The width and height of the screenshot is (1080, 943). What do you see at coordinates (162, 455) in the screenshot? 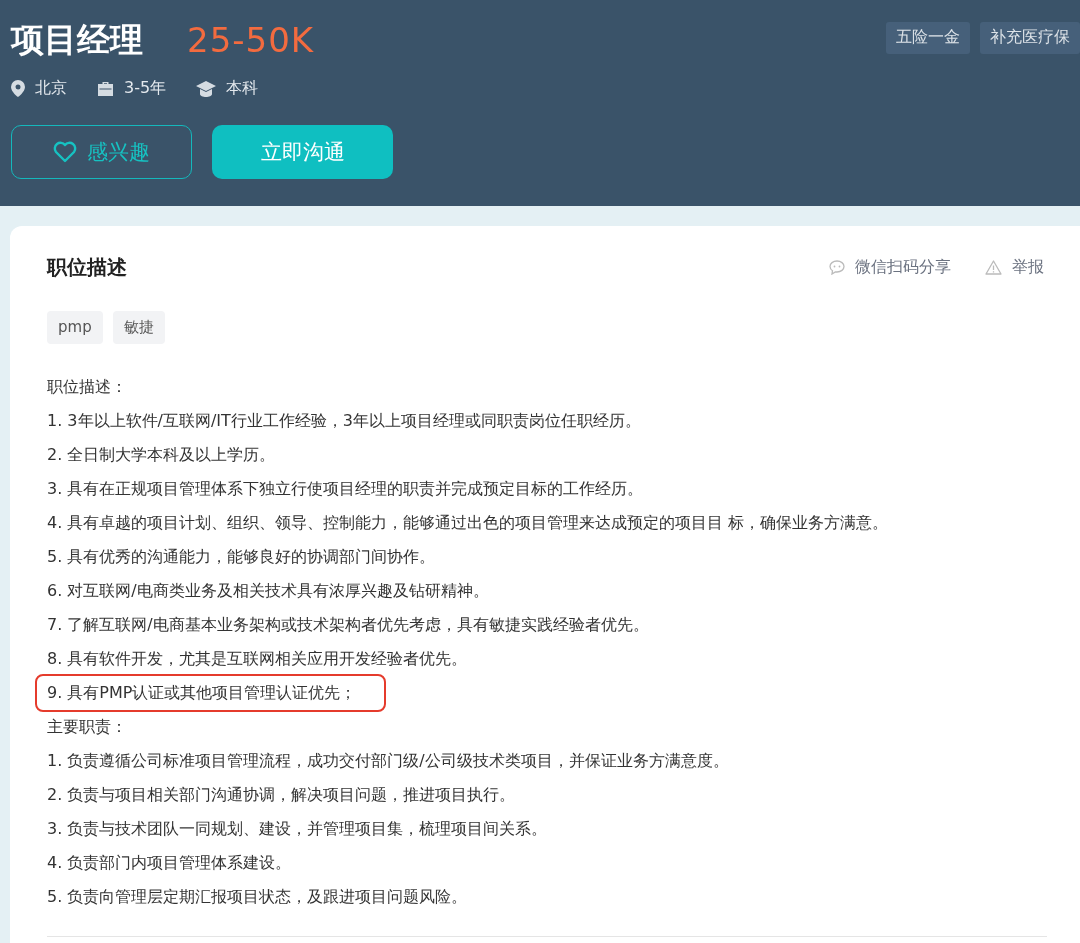
I see `description-line: 2. 全日制大学本科及以上学历。` at bounding box center [162, 455].